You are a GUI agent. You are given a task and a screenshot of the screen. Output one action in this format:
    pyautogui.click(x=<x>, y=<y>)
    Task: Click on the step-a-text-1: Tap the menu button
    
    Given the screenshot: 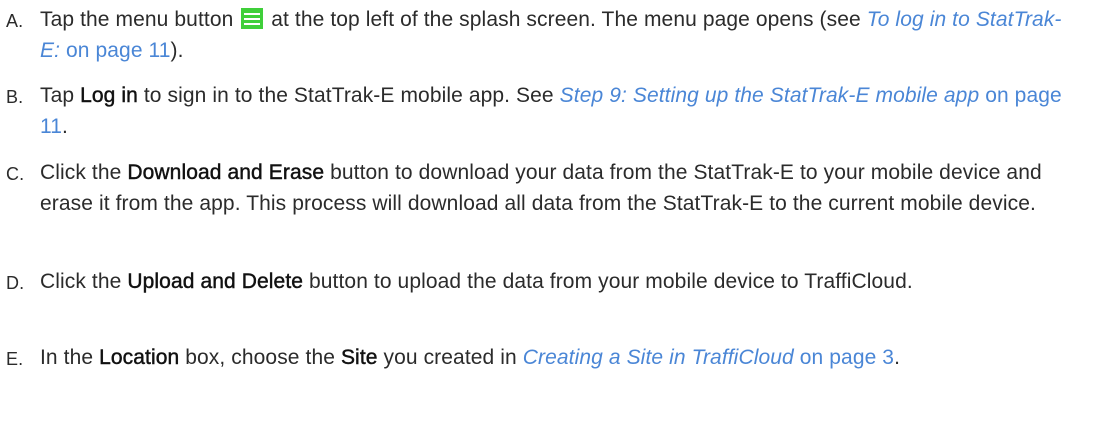 What is the action you would take?
    pyautogui.click(x=137, y=19)
    